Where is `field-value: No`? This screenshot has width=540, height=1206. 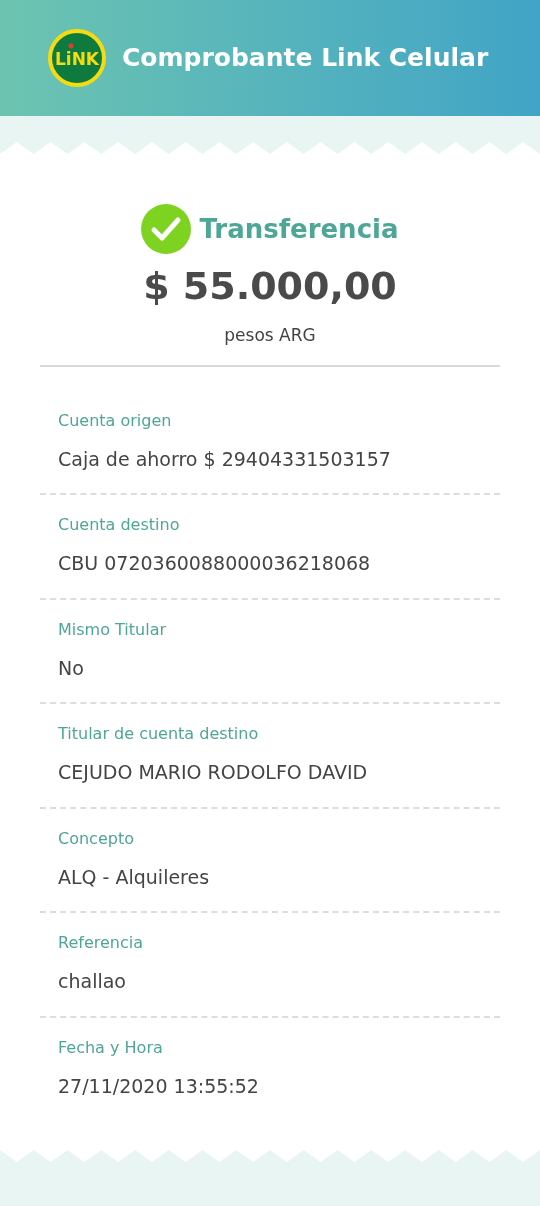
field-value: No is located at coordinates (71, 668).